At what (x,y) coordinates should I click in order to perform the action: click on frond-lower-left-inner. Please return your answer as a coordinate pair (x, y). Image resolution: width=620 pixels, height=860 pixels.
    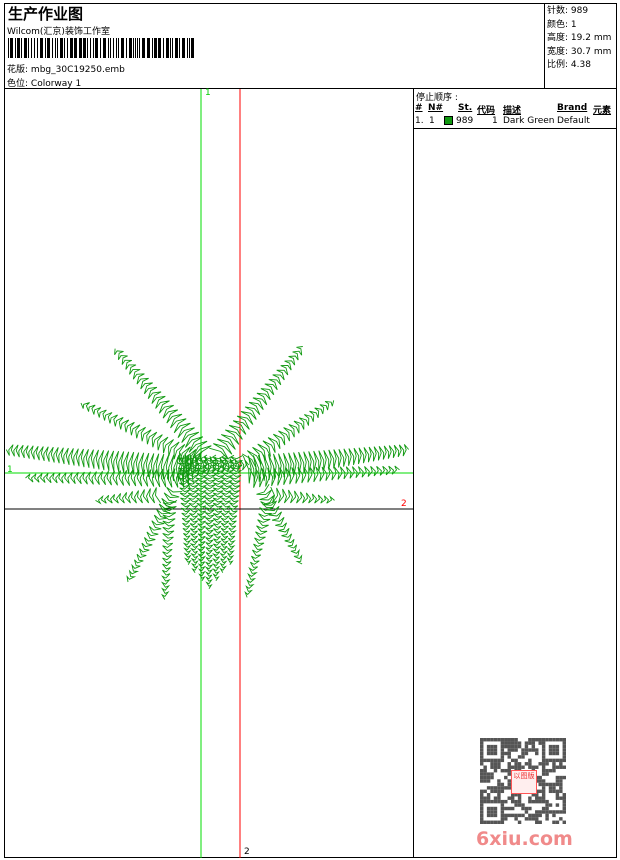
    Looking at the image, I should click on (128, 496).